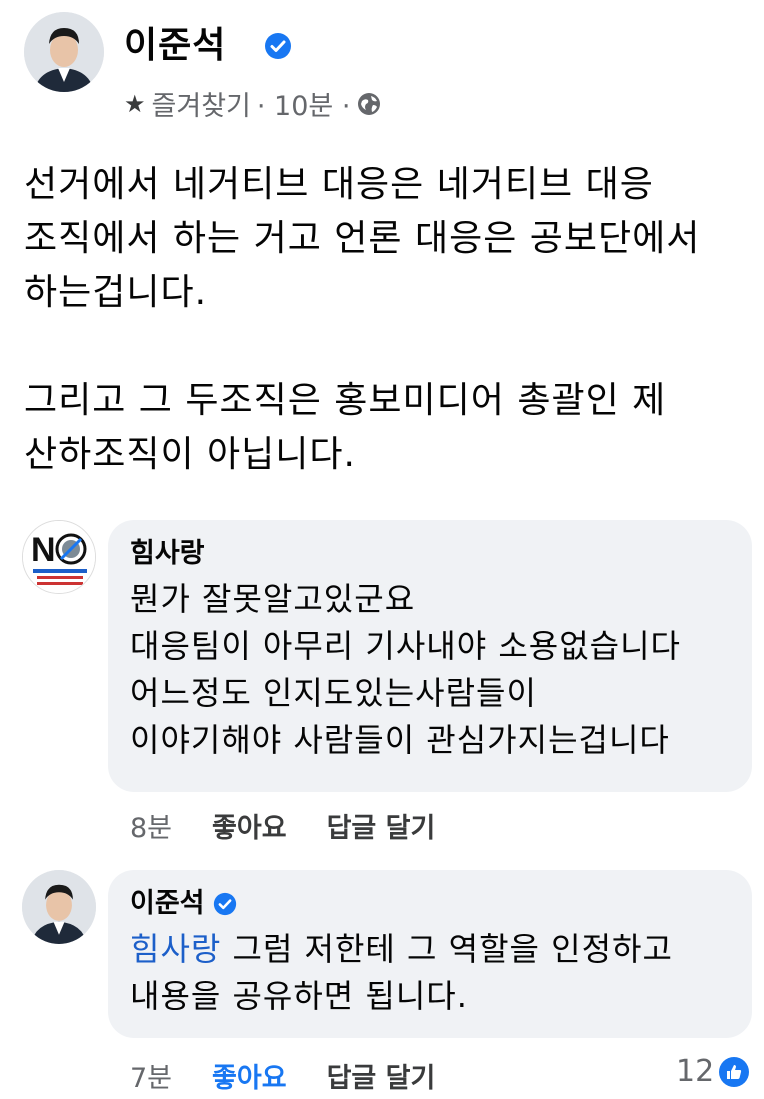 The width and height of the screenshot is (764, 1099). Describe the element at coordinates (201, 103) in the screenshot. I see `favorite-label: 즐겨찾기` at that location.